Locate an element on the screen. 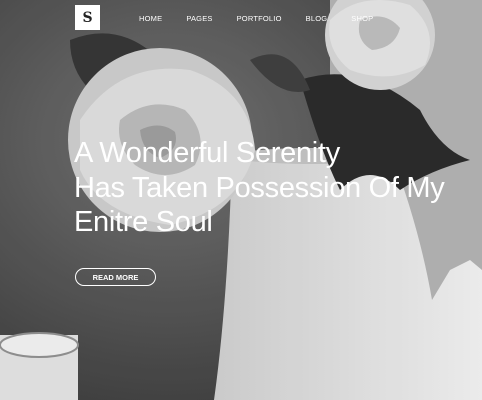  nav-item-blog: BLOG is located at coordinates (317, 18).